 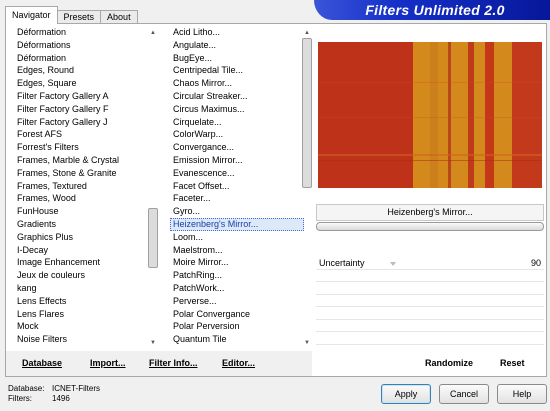 What do you see at coordinates (430, 263) in the screenshot?
I see `parameter-row-uncertainty: Uncertainty 90` at bounding box center [430, 263].